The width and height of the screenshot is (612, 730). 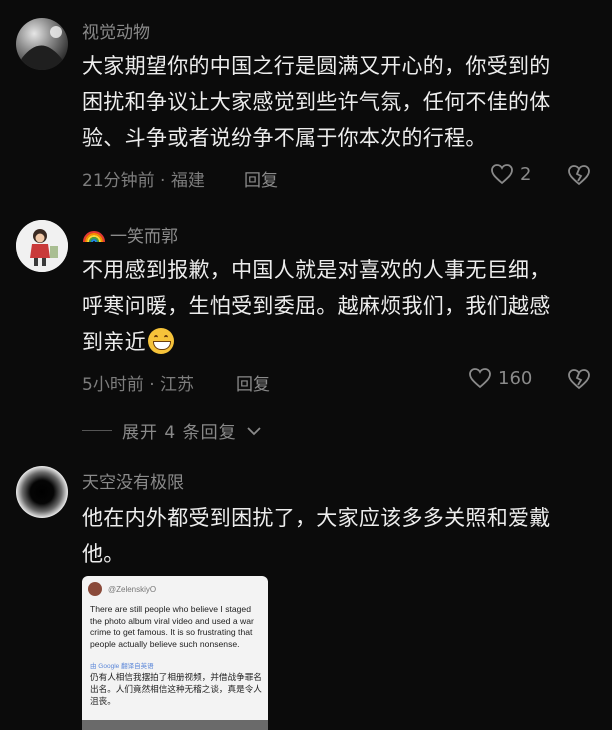 I want to click on expand-replies-button: 展开 4 条回复, so click(x=171, y=430).